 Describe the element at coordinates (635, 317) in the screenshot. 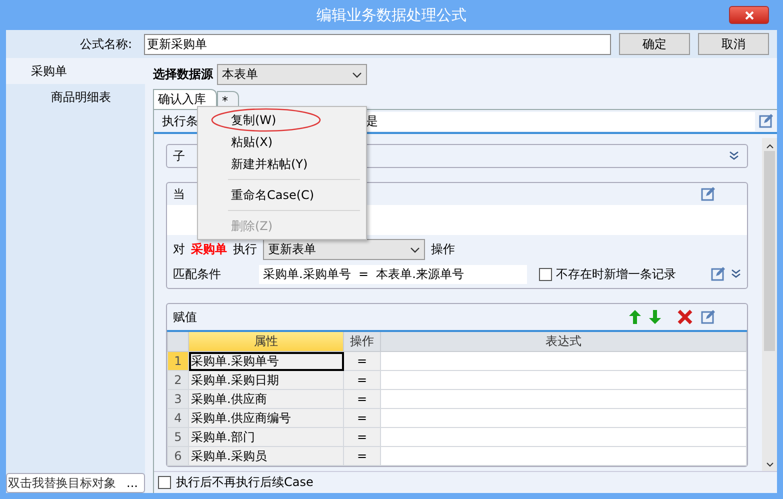

I see `up-arrow-icon` at that location.